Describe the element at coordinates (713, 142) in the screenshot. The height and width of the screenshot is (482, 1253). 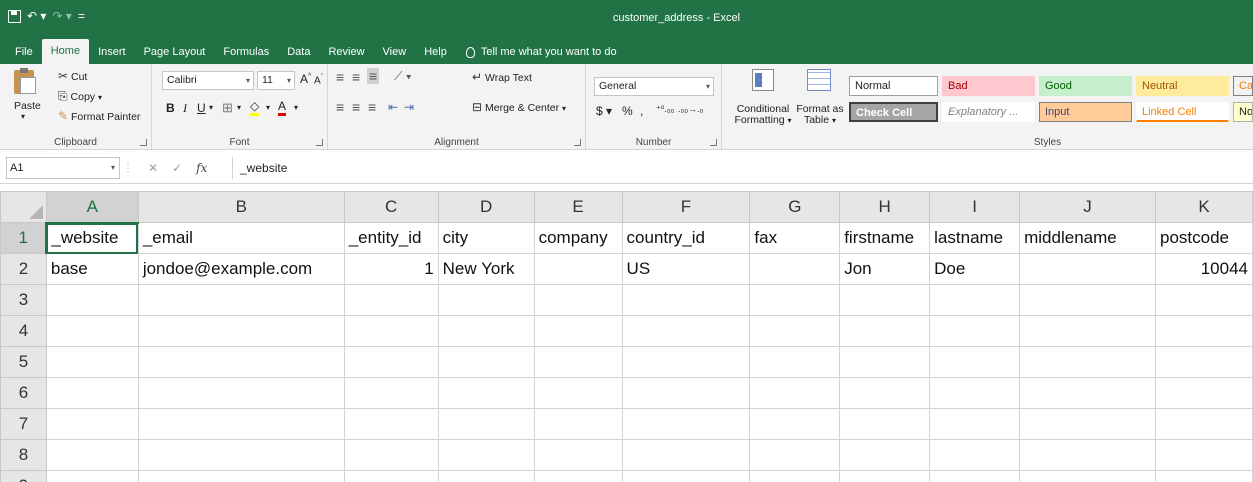
I see `number-launcher-icon` at that location.